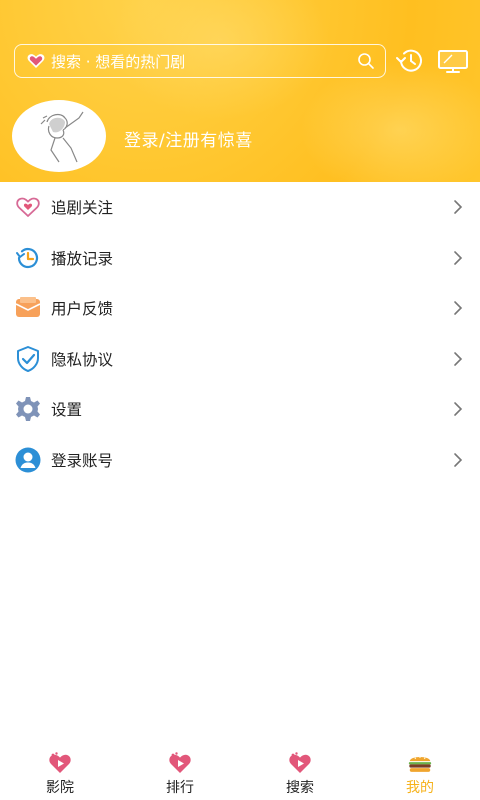  I want to click on menu-item-history: 播放记录, so click(240, 258).